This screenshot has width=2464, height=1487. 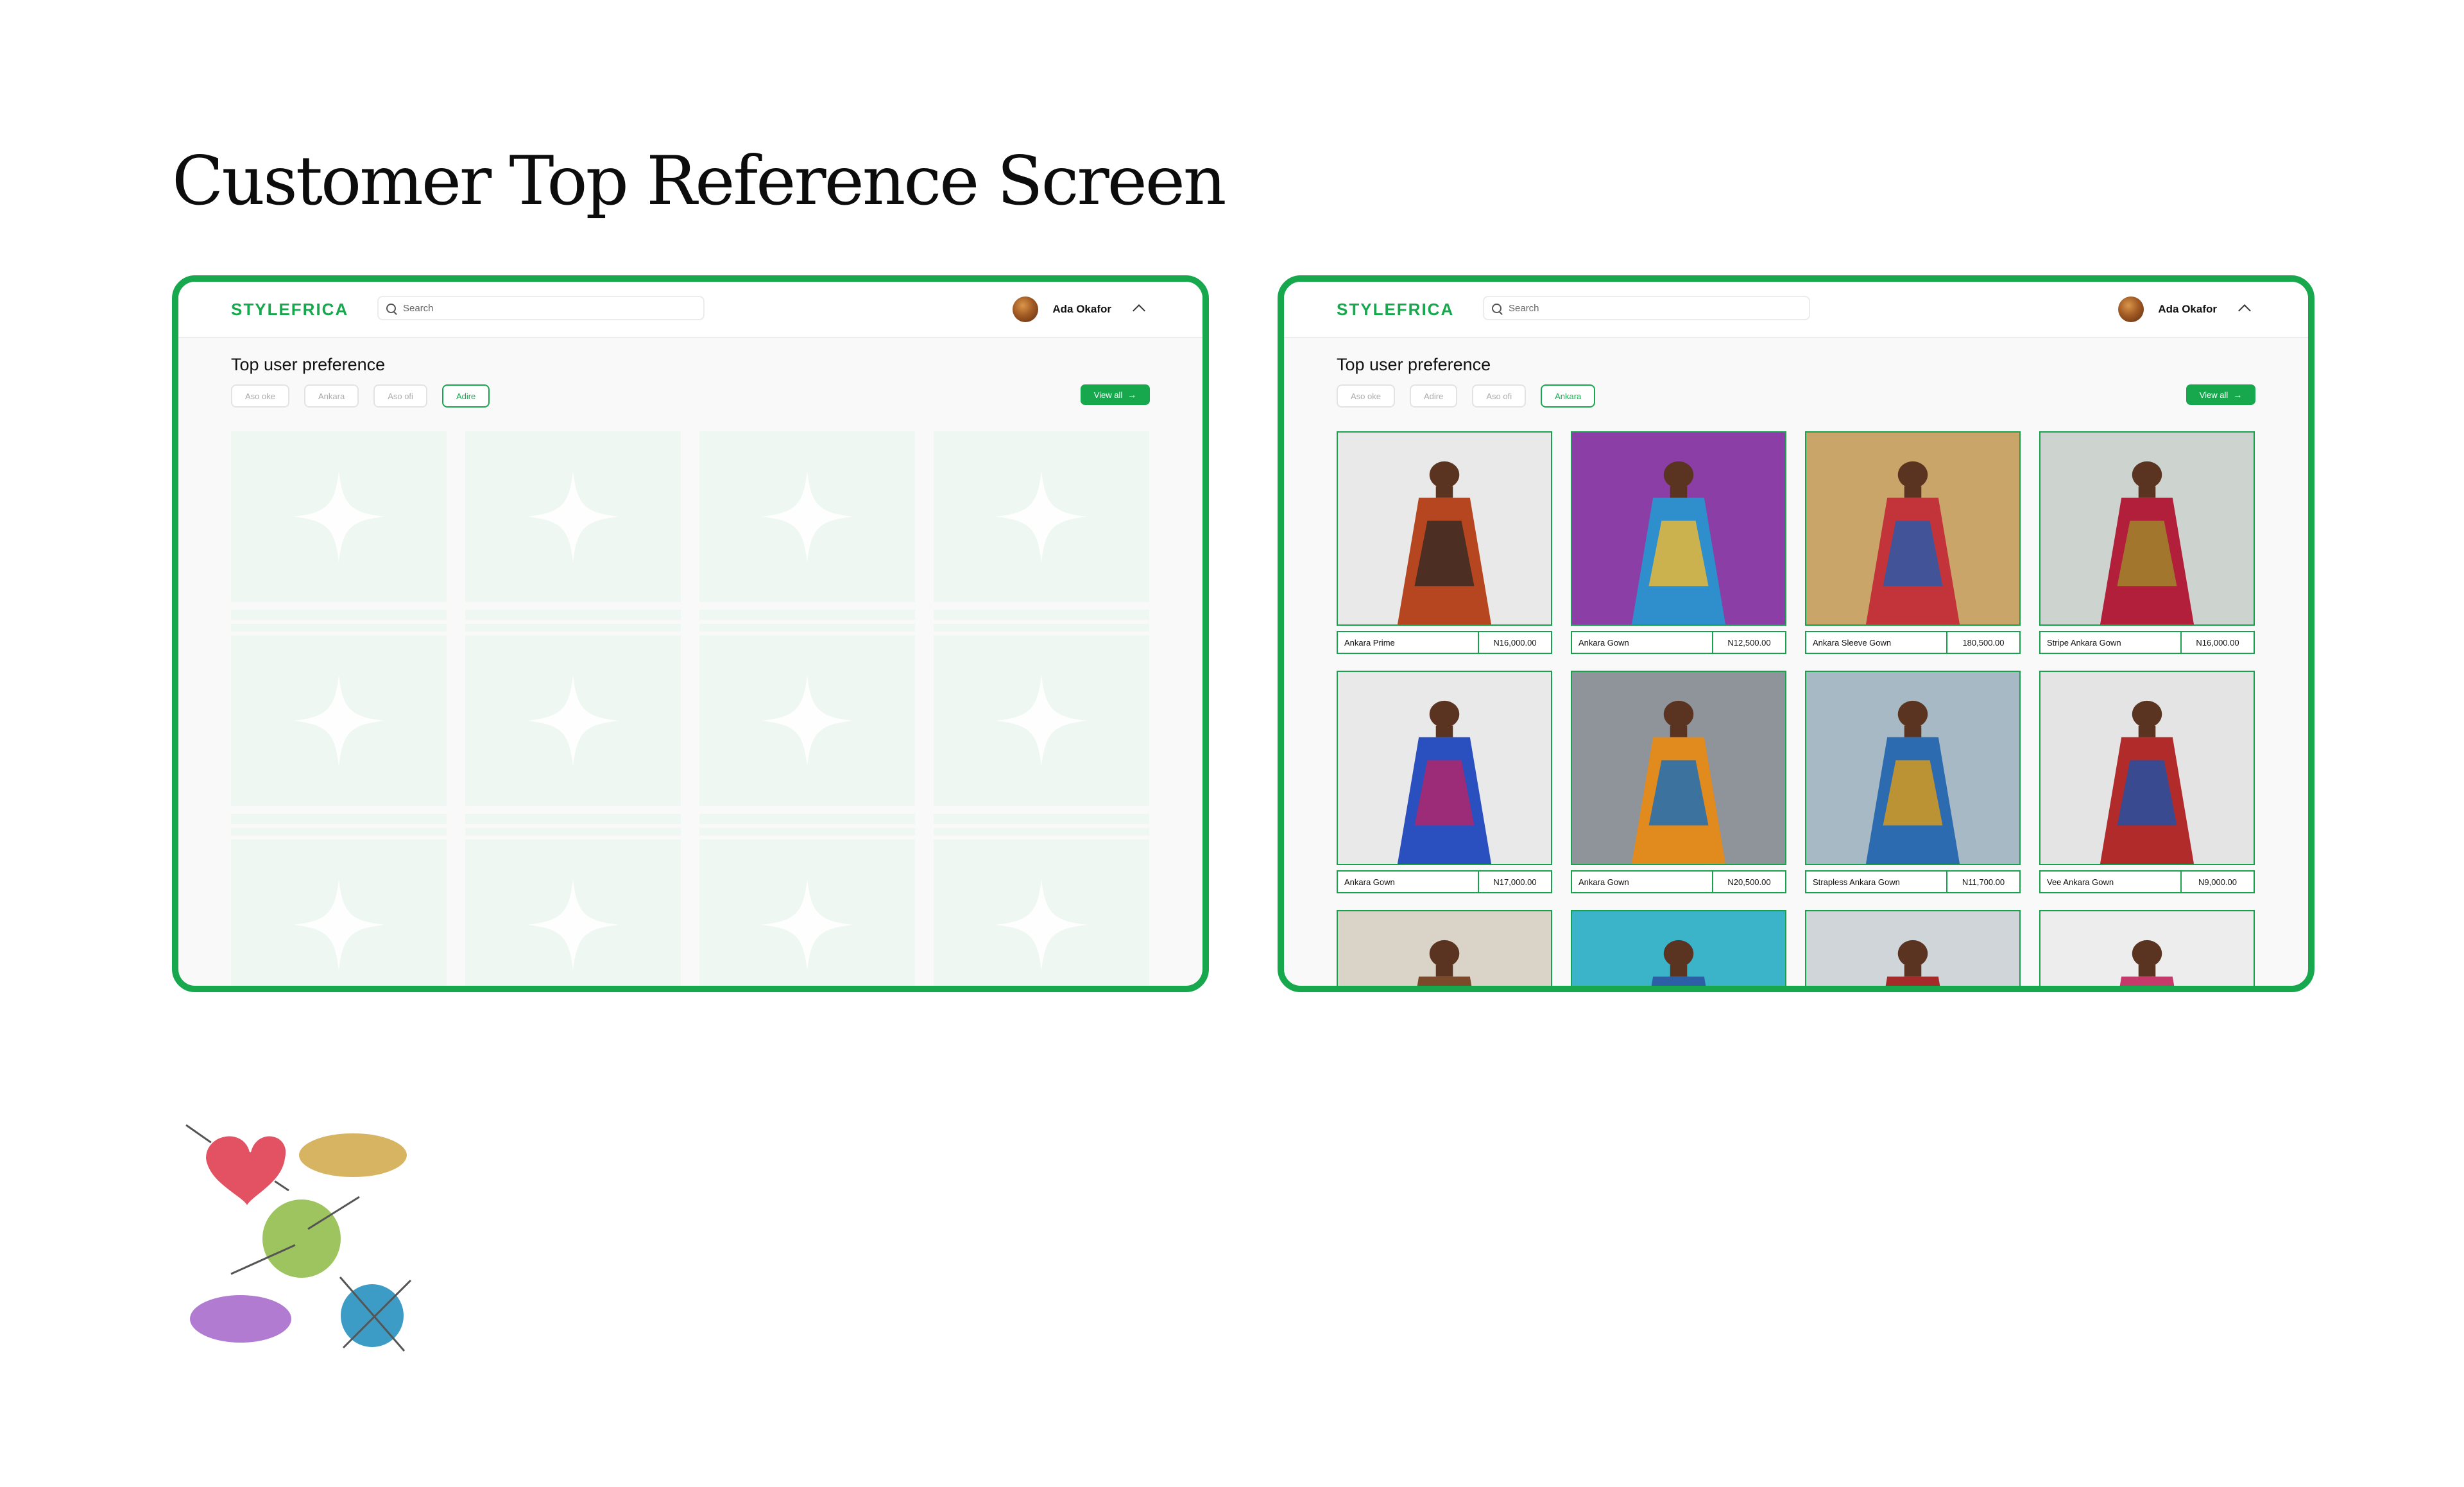 I want to click on product-price: N12,500.00, so click(x=1749, y=642).